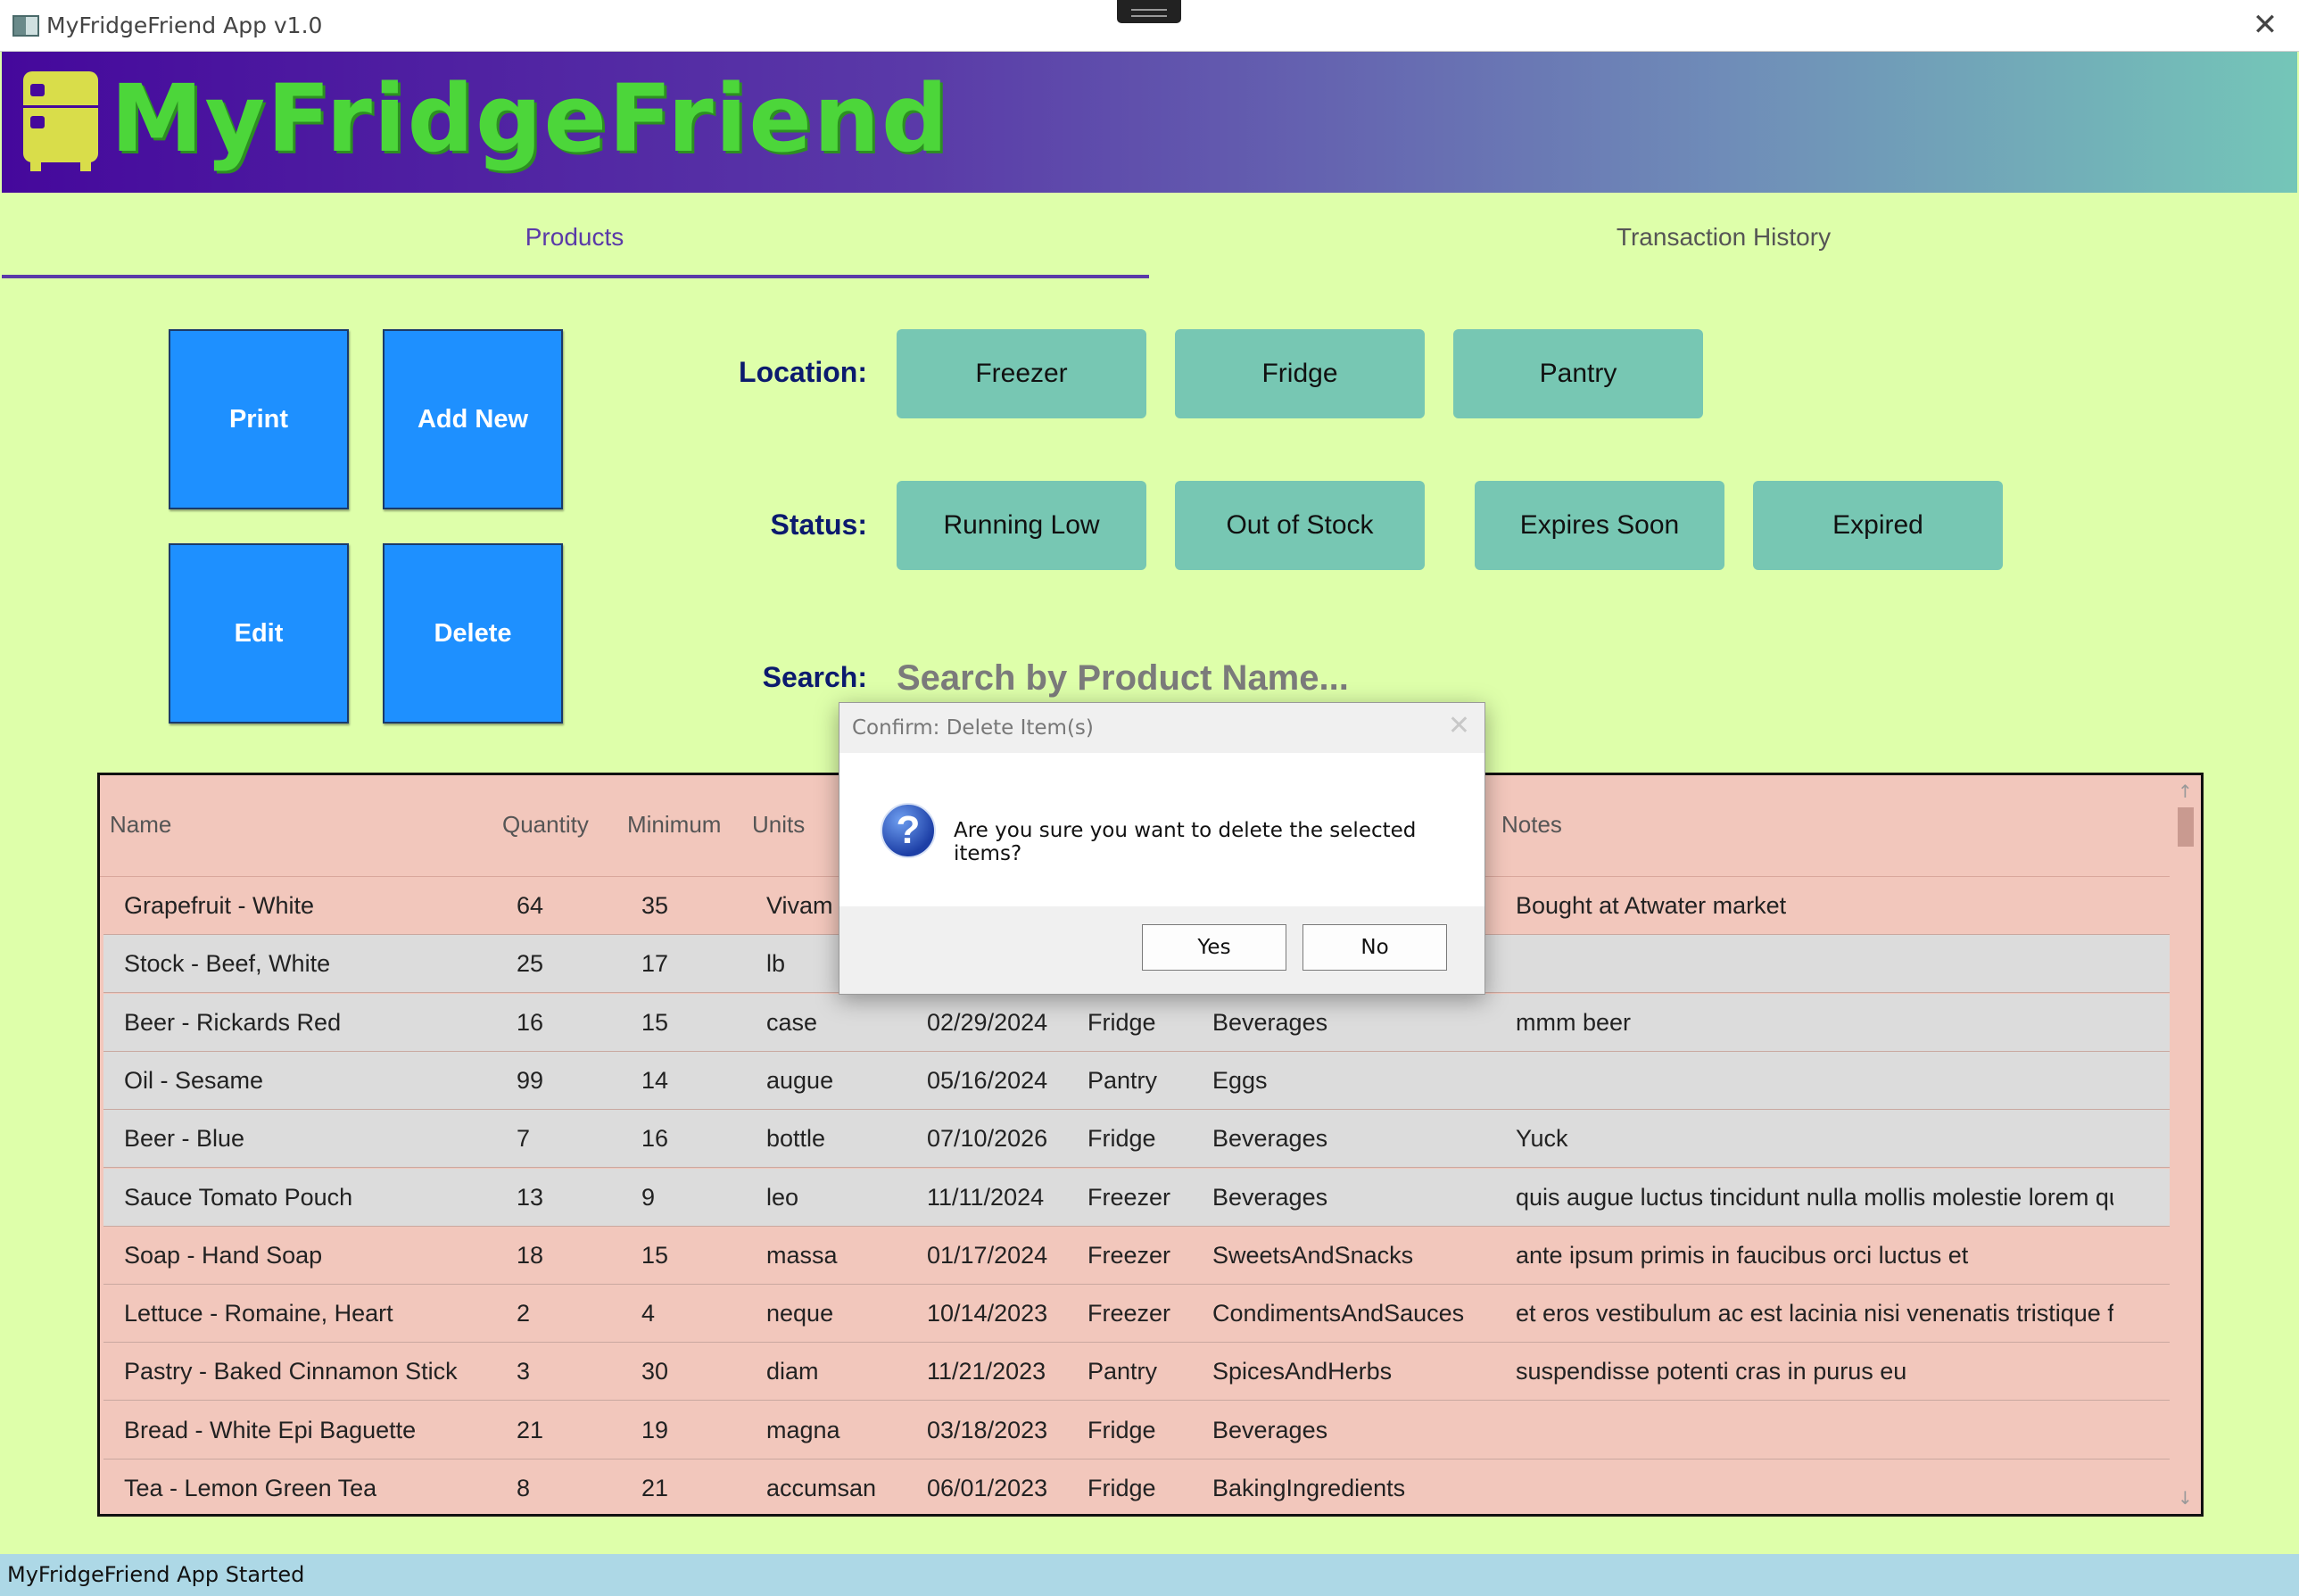 The height and width of the screenshot is (1596, 2299). What do you see at coordinates (574, 236) in the screenshot?
I see `tab-products: Products` at bounding box center [574, 236].